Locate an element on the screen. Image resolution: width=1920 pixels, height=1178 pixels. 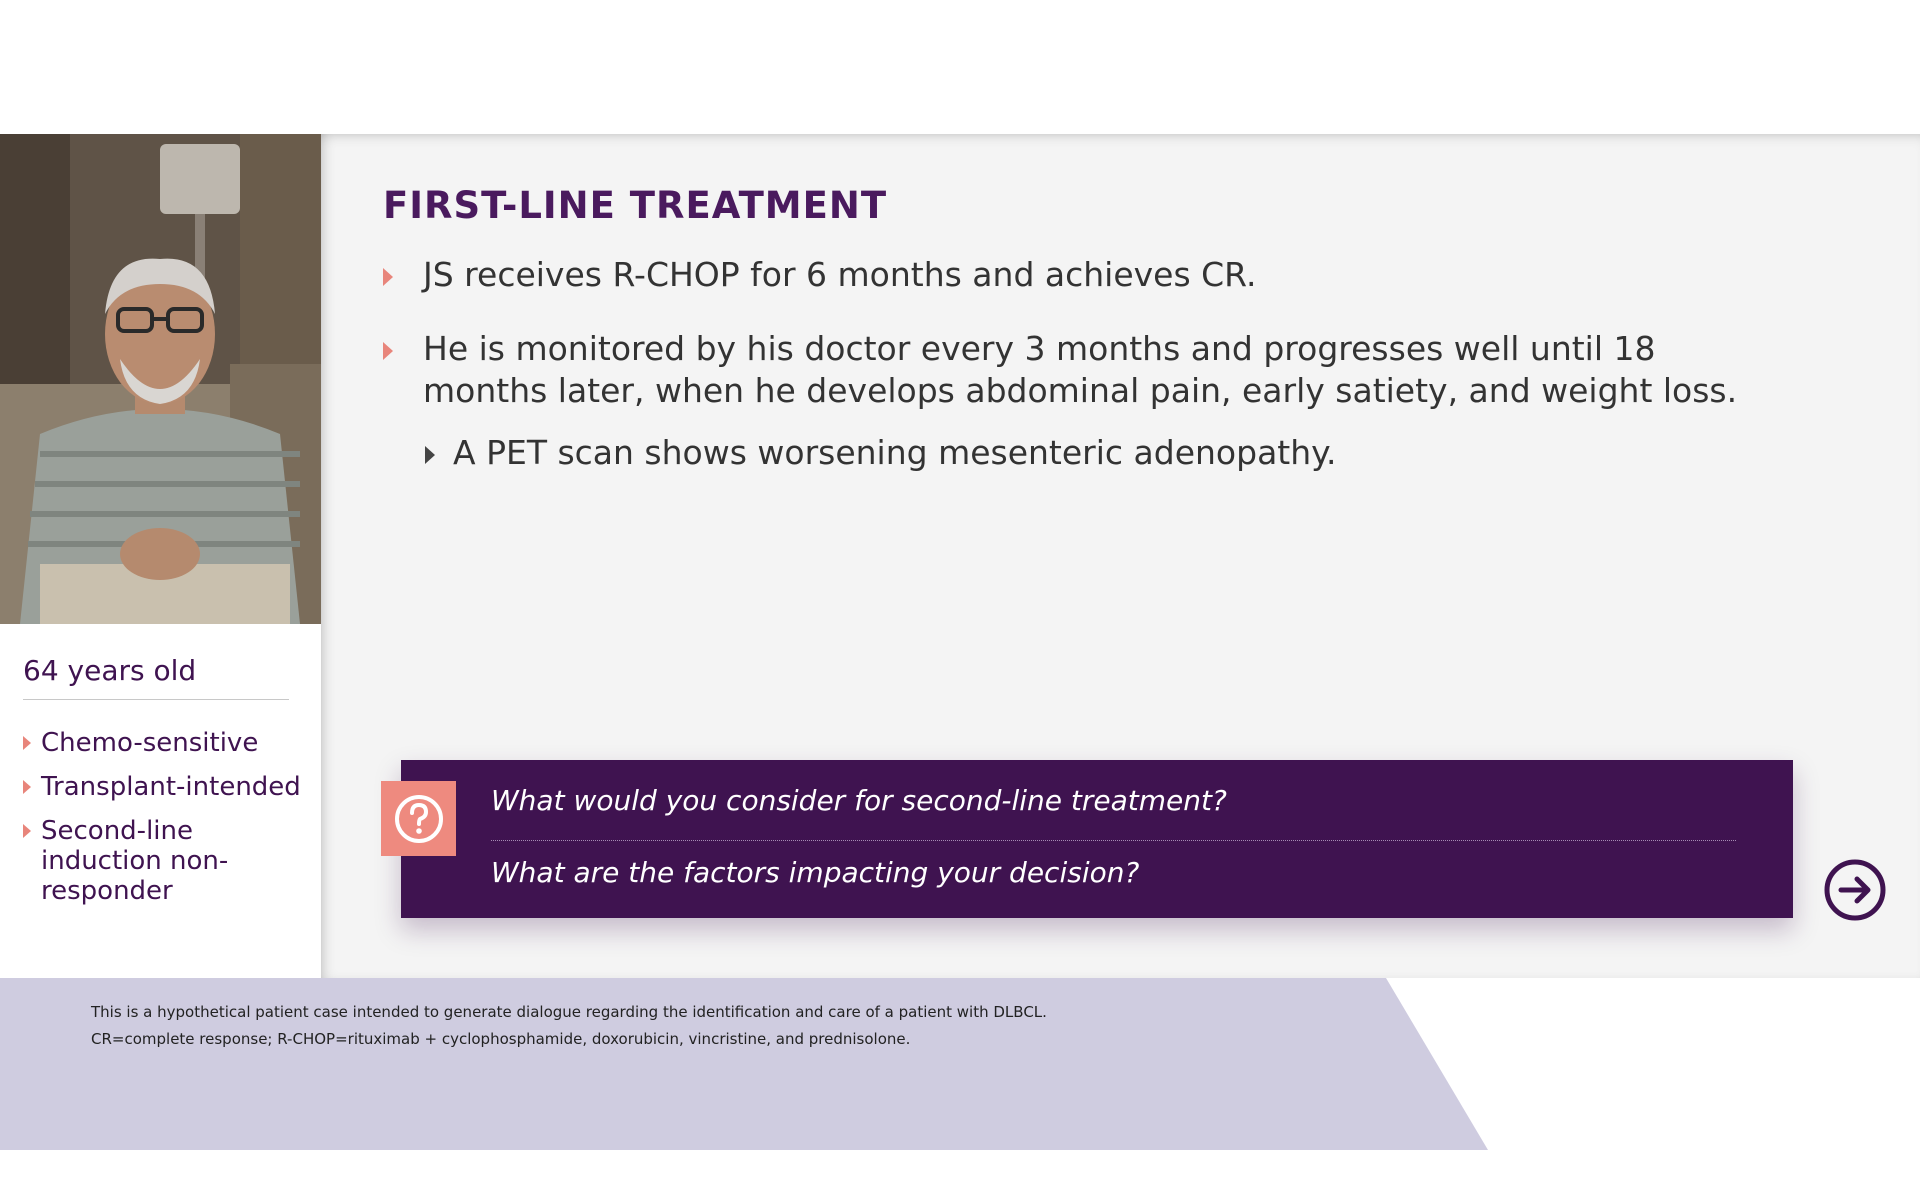
question-divider is located at coordinates (1113, 840).